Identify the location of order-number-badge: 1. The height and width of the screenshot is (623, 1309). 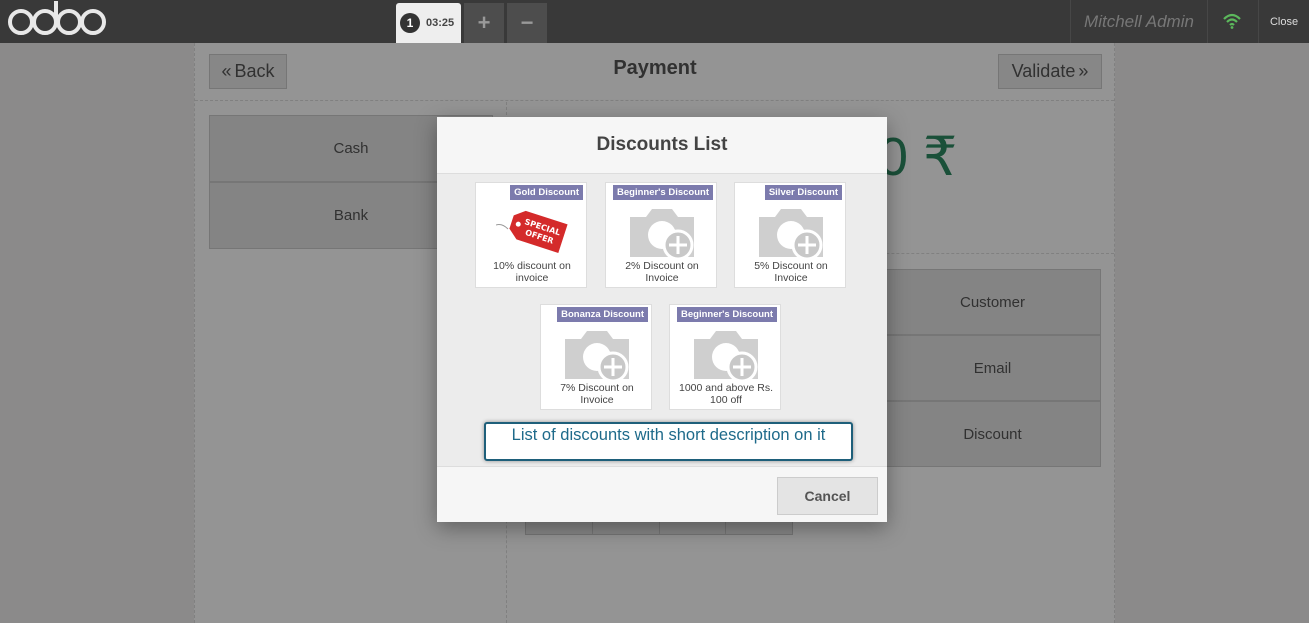
(410, 23).